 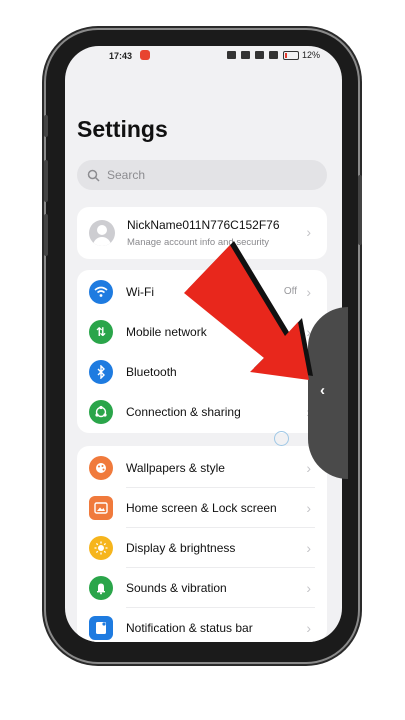 What do you see at coordinates (101, 468) in the screenshot?
I see `wallpaper-icon` at bounding box center [101, 468].